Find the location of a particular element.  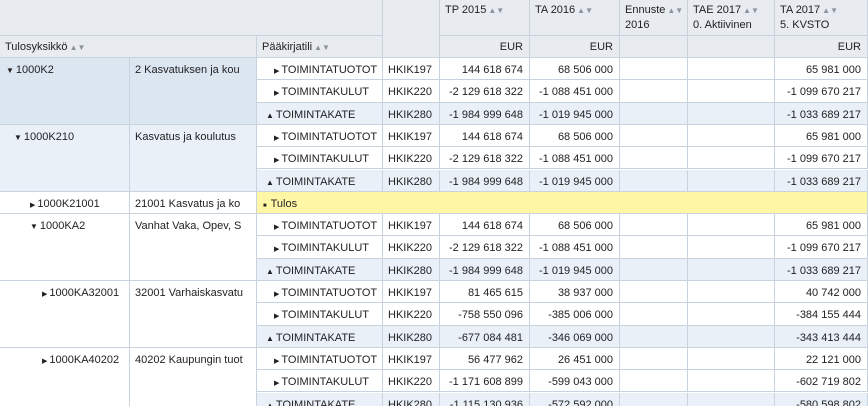

value-ta2016: 38 937 000 is located at coordinates (575, 292).